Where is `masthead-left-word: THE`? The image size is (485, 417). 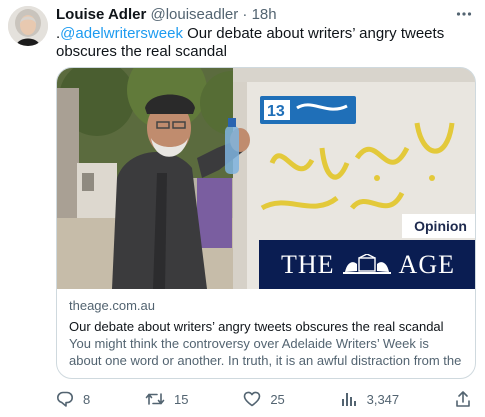 masthead-left-word: THE is located at coordinates (308, 264).